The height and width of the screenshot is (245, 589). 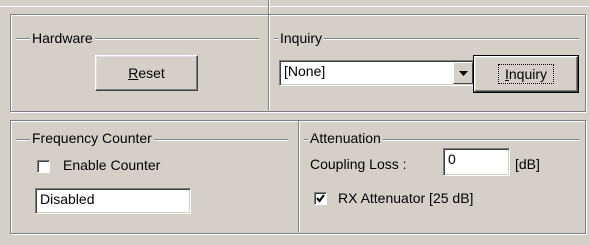 I want to click on checkmark-icon, so click(x=320, y=198).